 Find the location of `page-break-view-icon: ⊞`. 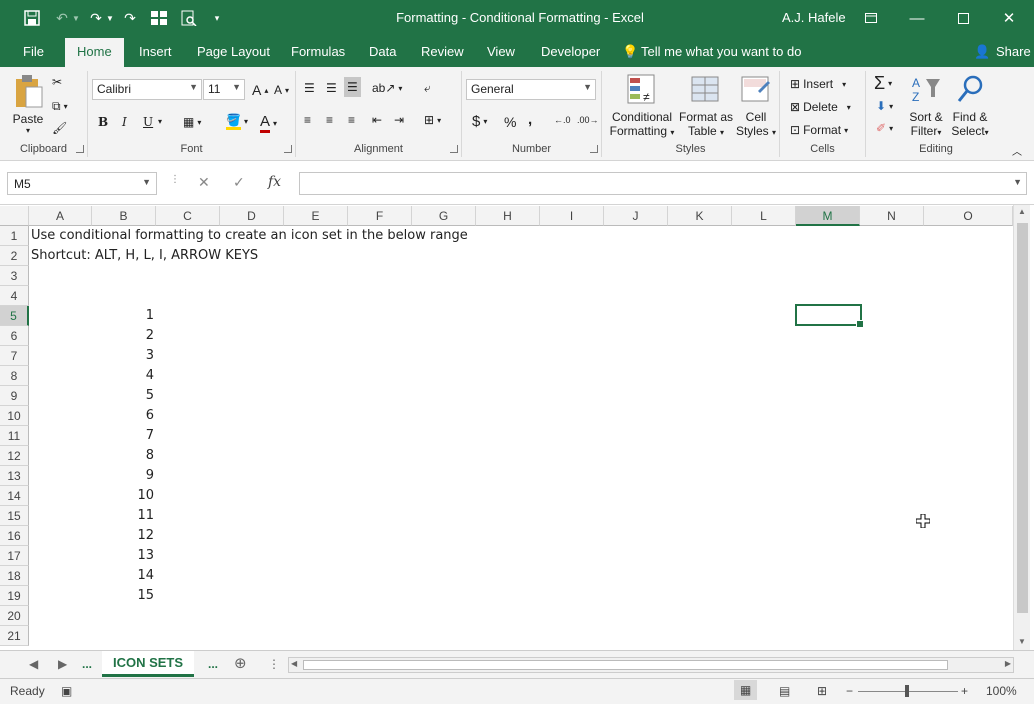

page-break-view-icon: ⊞ is located at coordinates (822, 691).